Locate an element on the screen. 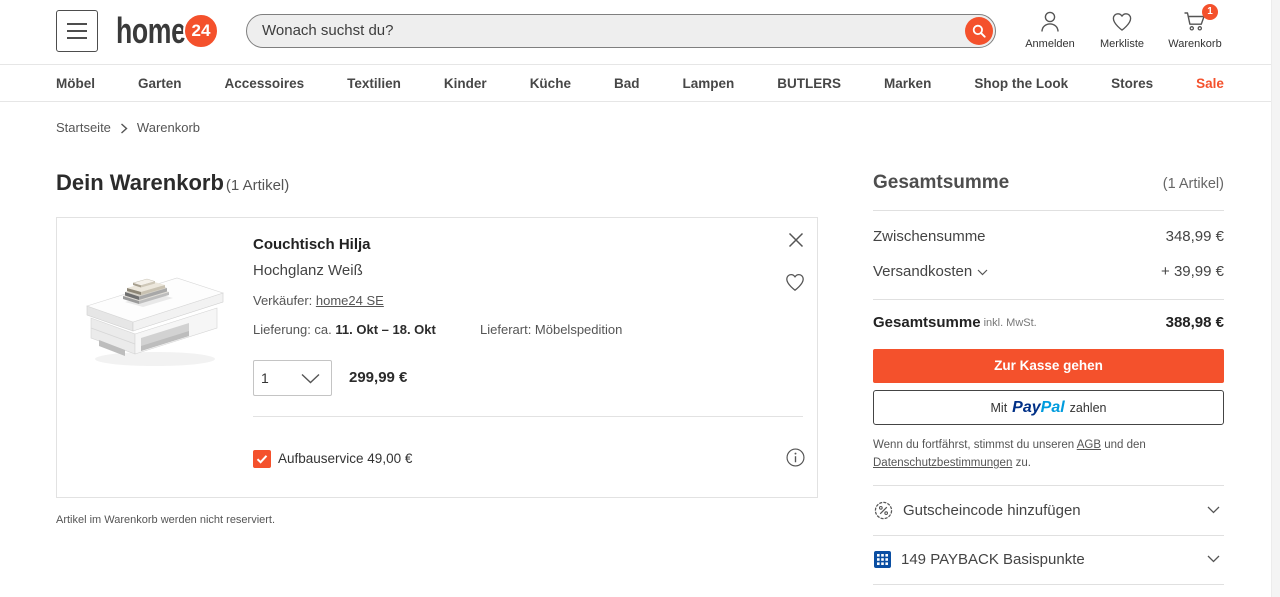 Image resolution: width=1280 pixels, height=597 pixels. nav-item-kinder: Kinder is located at coordinates (465, 83).